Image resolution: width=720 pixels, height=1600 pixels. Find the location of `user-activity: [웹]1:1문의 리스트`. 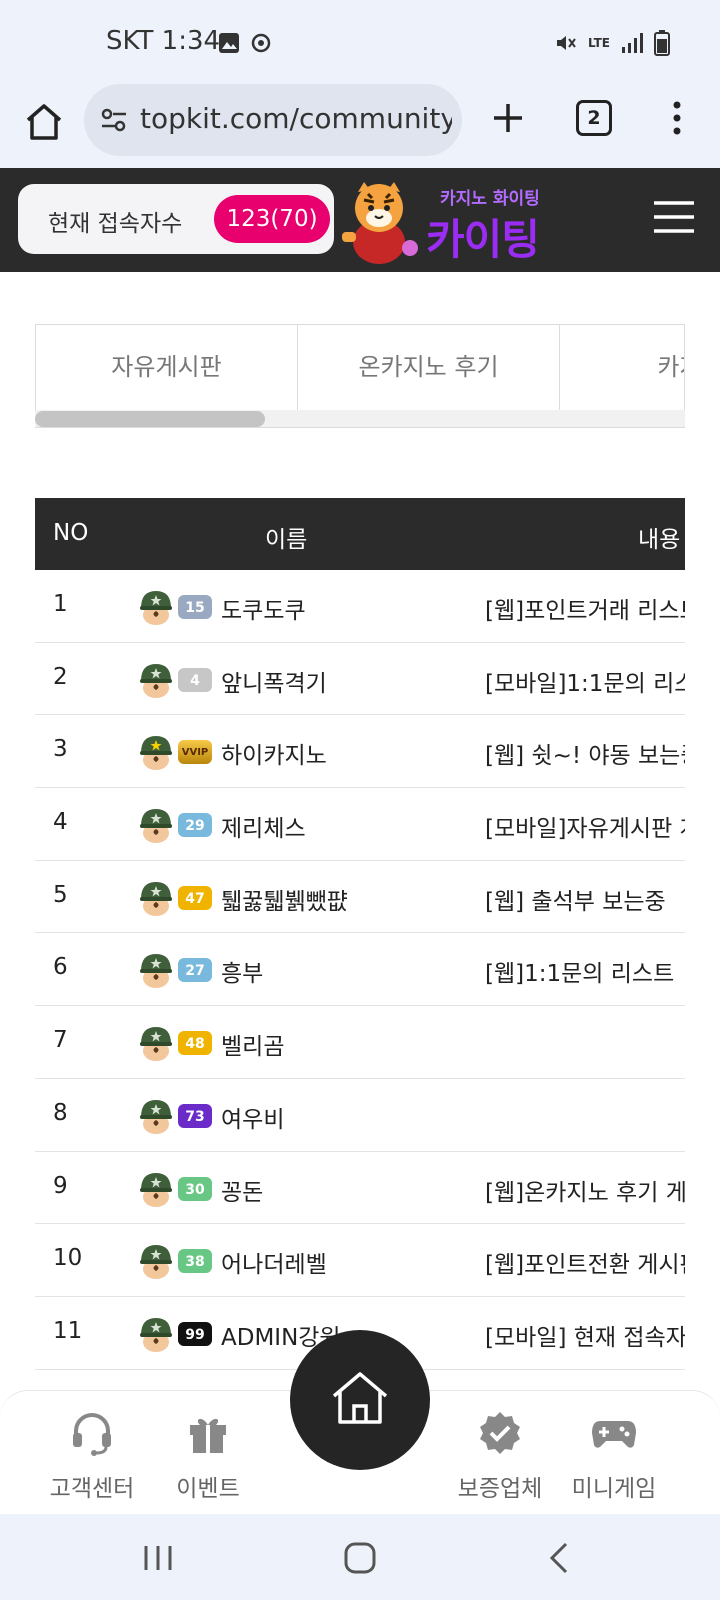

user-activity: [웹]1:1문의 리스트 is located at coordinates (580, 974).